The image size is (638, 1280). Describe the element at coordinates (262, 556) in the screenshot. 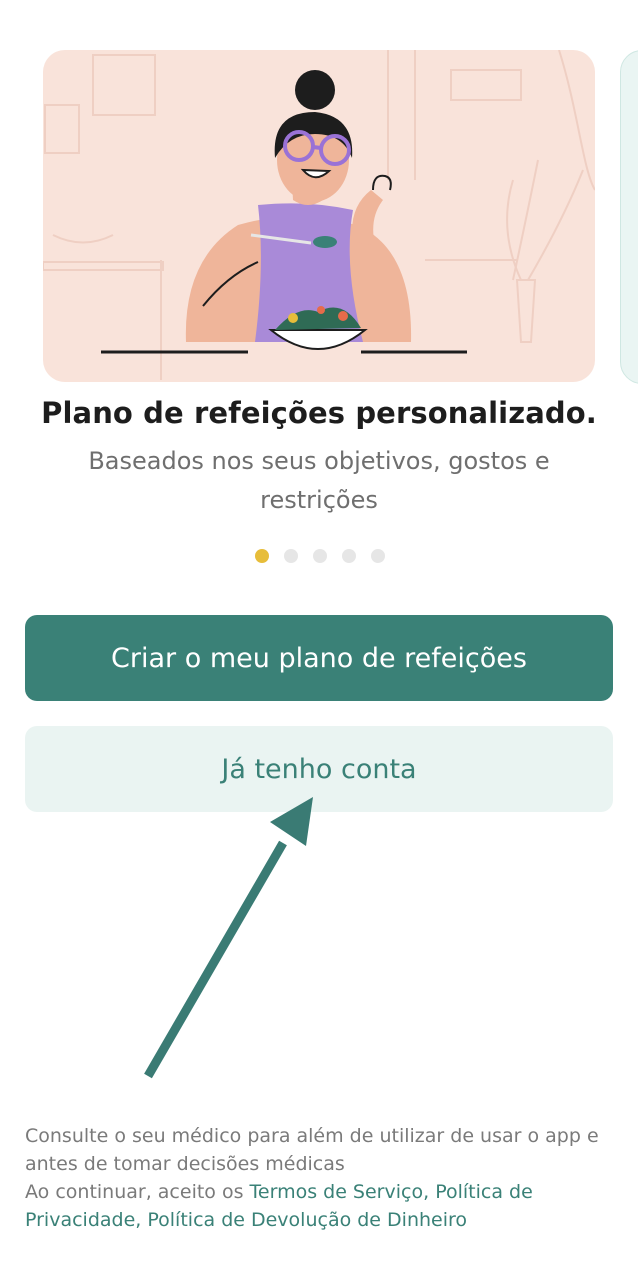

I see `pager-dot-active` at that location.